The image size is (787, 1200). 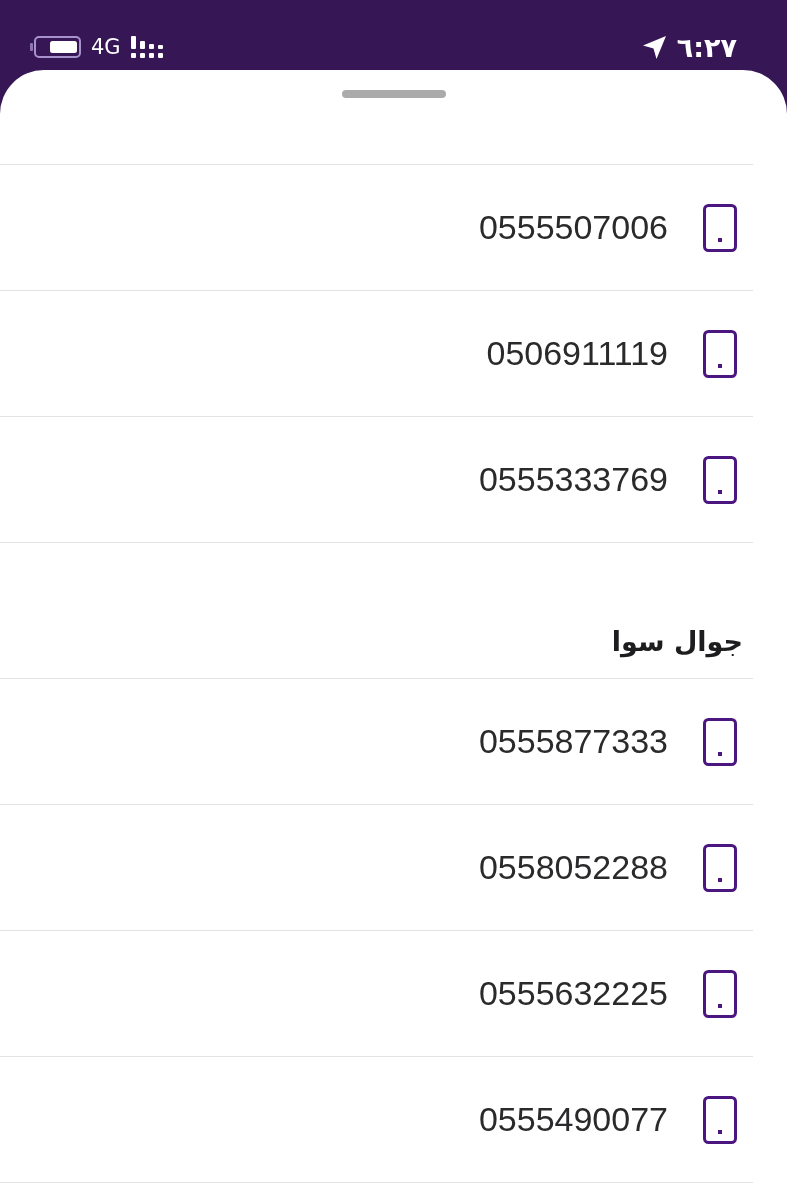 What do you see at coordinates (573, 479) in the screenshot?
I see `phone-number: 0555333769` at bounding box center [573, 479].